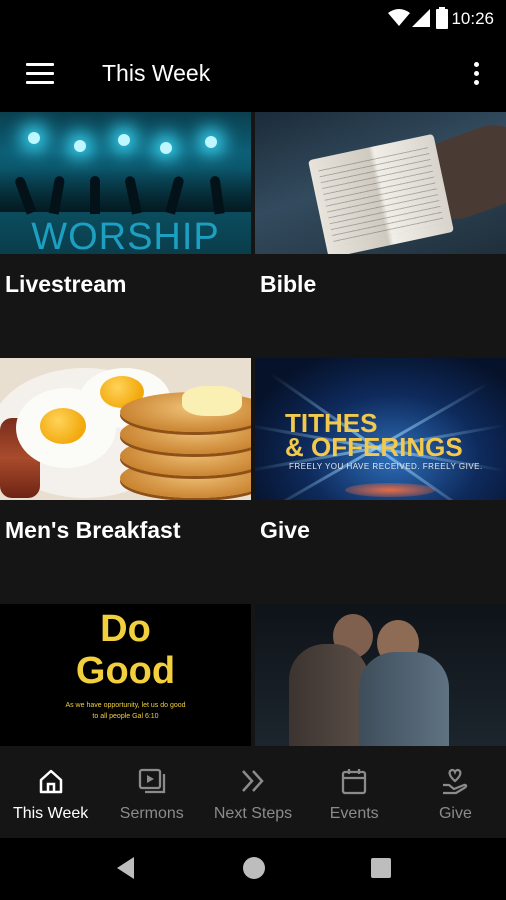 The width and height of the screenshot is (506, 900). What do you see at coordinates (50, 813) in the screenshot?
I see `nav-label: This Week` at bounding box center [50, 813].